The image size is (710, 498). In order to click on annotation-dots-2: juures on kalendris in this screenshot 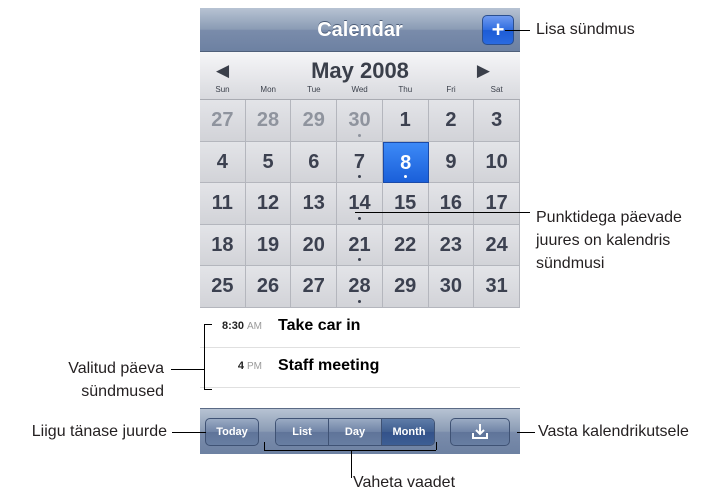, I will do `click(603, 240)`.